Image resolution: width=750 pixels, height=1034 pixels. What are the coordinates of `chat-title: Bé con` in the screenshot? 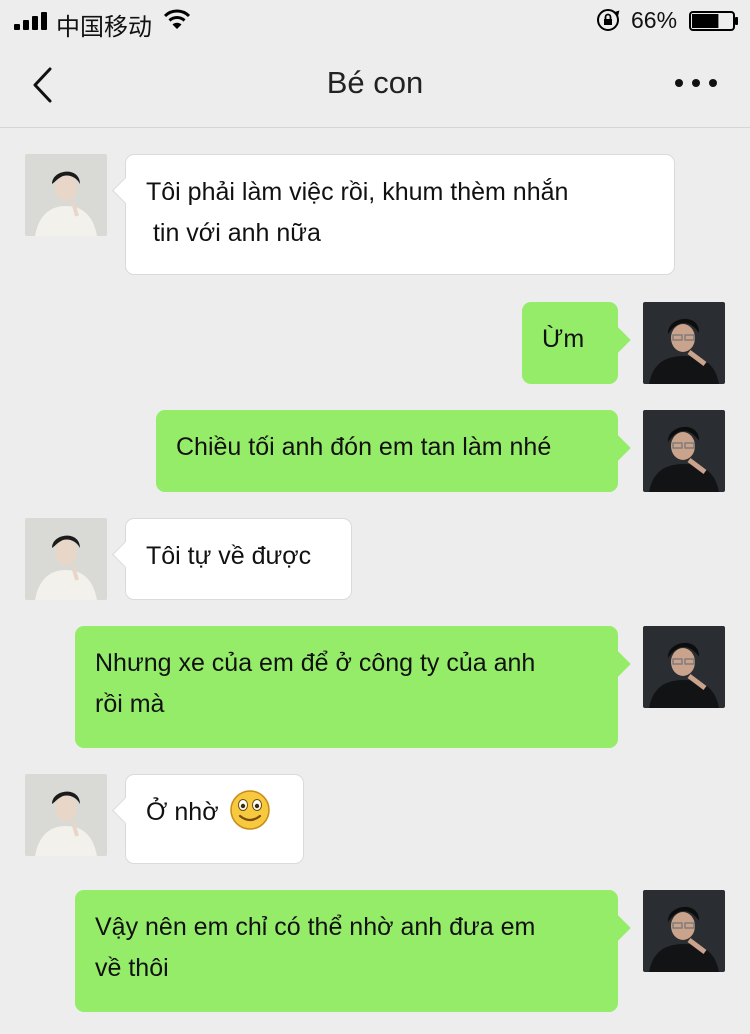 It's located at (375, 82).